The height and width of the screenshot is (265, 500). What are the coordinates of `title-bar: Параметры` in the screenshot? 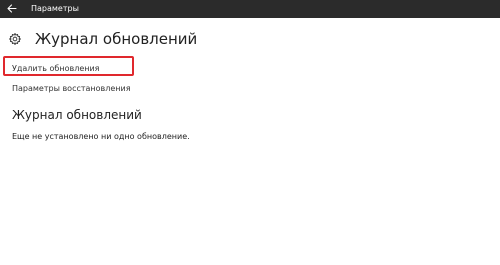 It's located at (250, 9).